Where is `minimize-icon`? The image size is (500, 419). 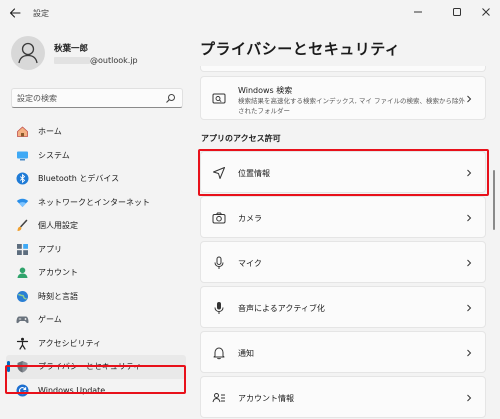
minimize-icon is located at coordinates (418, 12).